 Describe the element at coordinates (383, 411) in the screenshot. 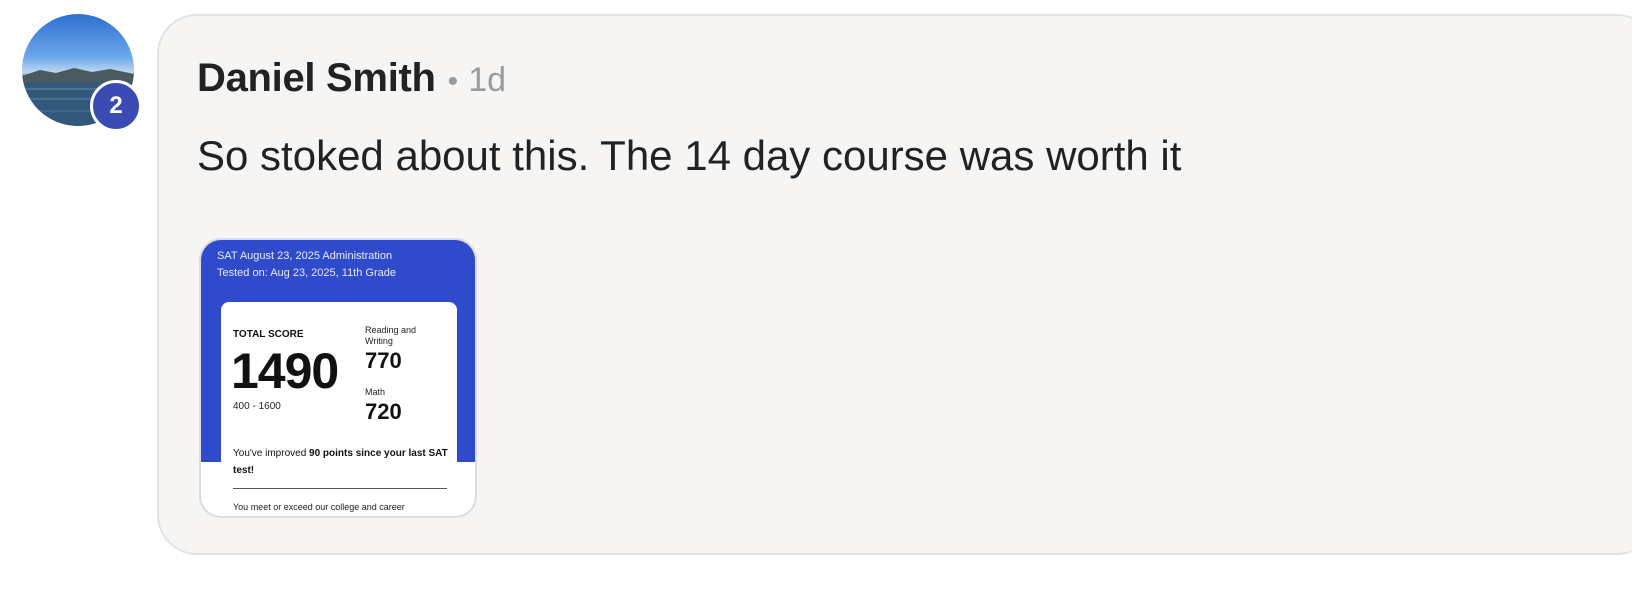

I see `math-score: 720` at that location.